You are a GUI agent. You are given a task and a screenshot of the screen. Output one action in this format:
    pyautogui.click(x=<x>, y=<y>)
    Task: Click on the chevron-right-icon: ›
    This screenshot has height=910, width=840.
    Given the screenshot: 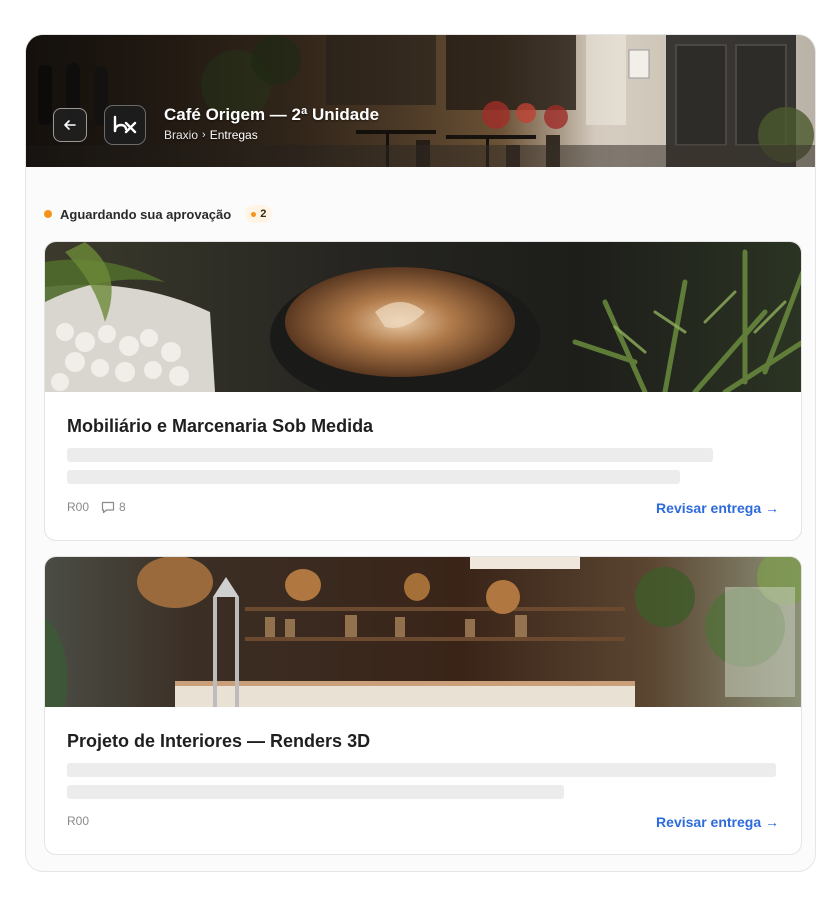 What is the action you would take?
    pyautogui.click(x=204, y=135)
    